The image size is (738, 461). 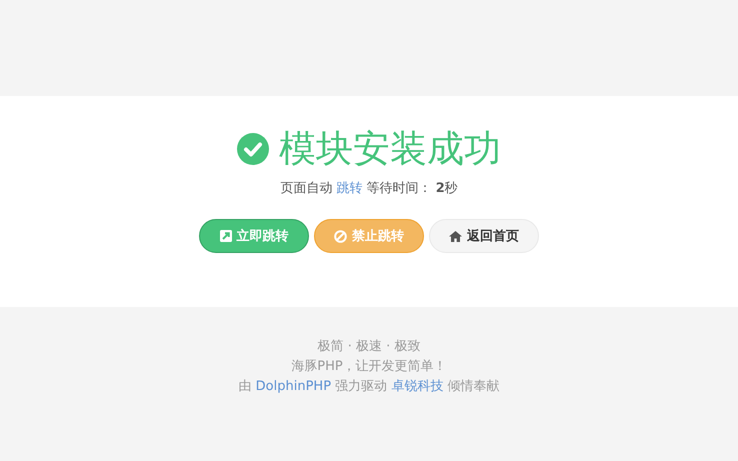 What do you see at coordinates (369, 189) in the screenshot?
I see `redirect-message: 页面自动 跳转 等待时间： 2秒` at bounding box center [369, 189].